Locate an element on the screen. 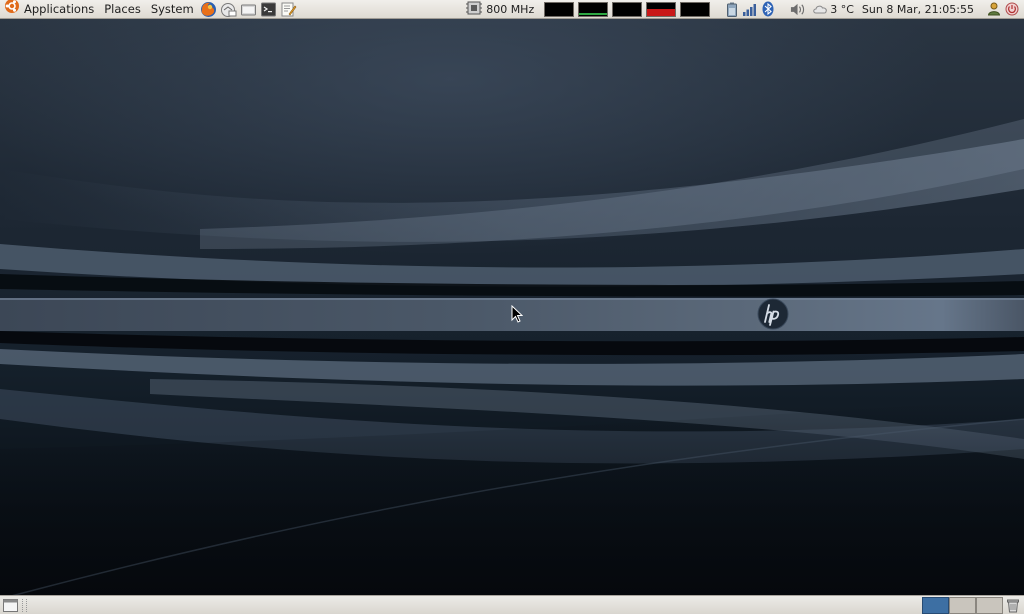  cpu-frequency-monitor: 800 MHz is located at coordinates (499, 9).